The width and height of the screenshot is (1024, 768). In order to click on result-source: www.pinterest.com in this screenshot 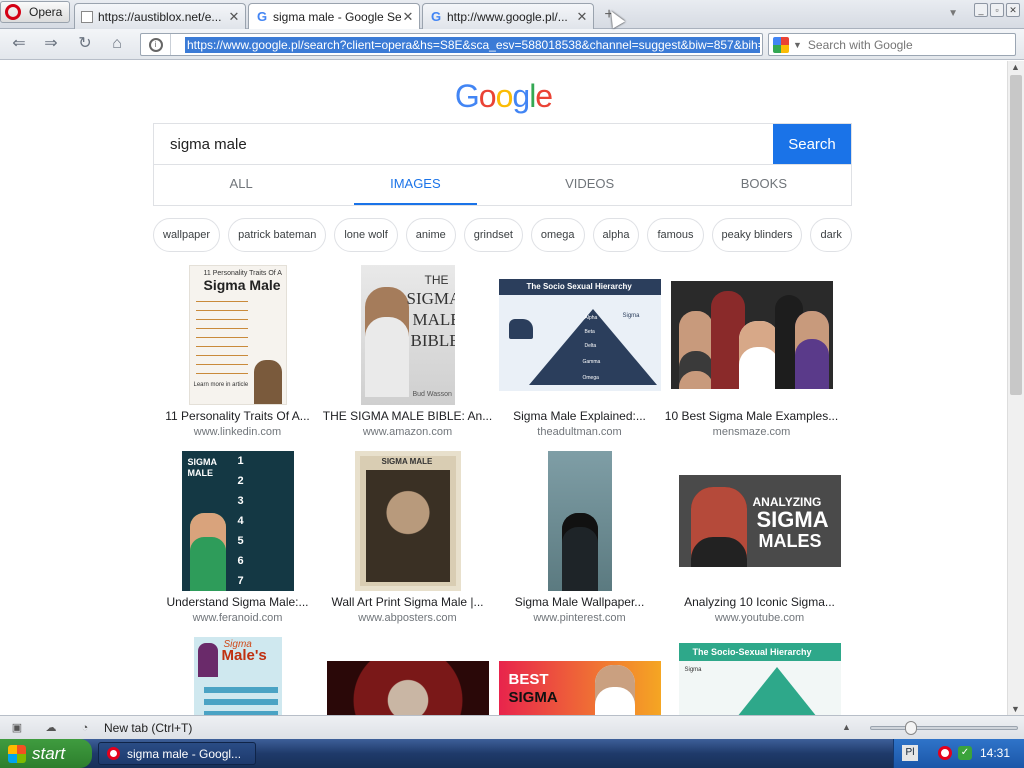, I will do `click(579, 618)`.